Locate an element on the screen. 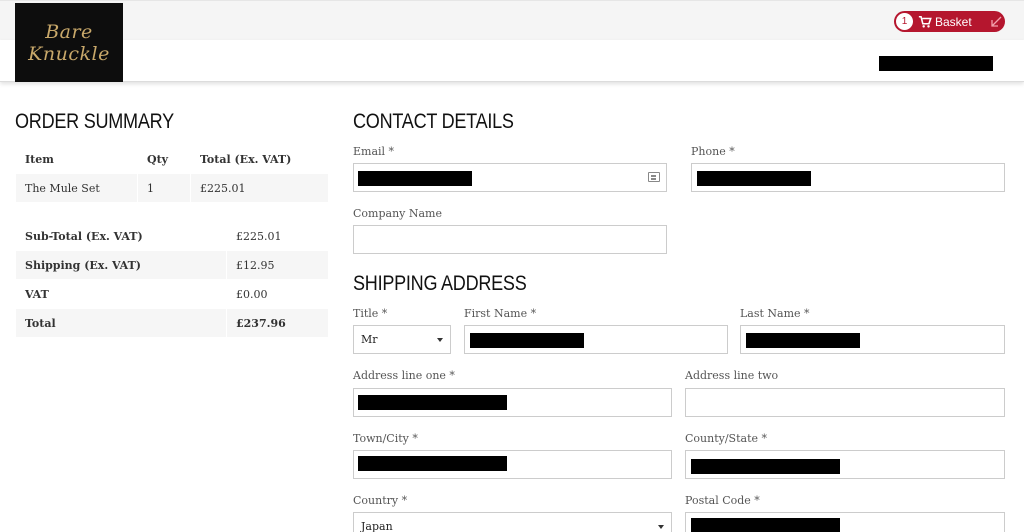 Image resolution: width=1024 pixels, height=532 pixels. brand-logo: Bare Knuckle is located at coordinates (69, 42).